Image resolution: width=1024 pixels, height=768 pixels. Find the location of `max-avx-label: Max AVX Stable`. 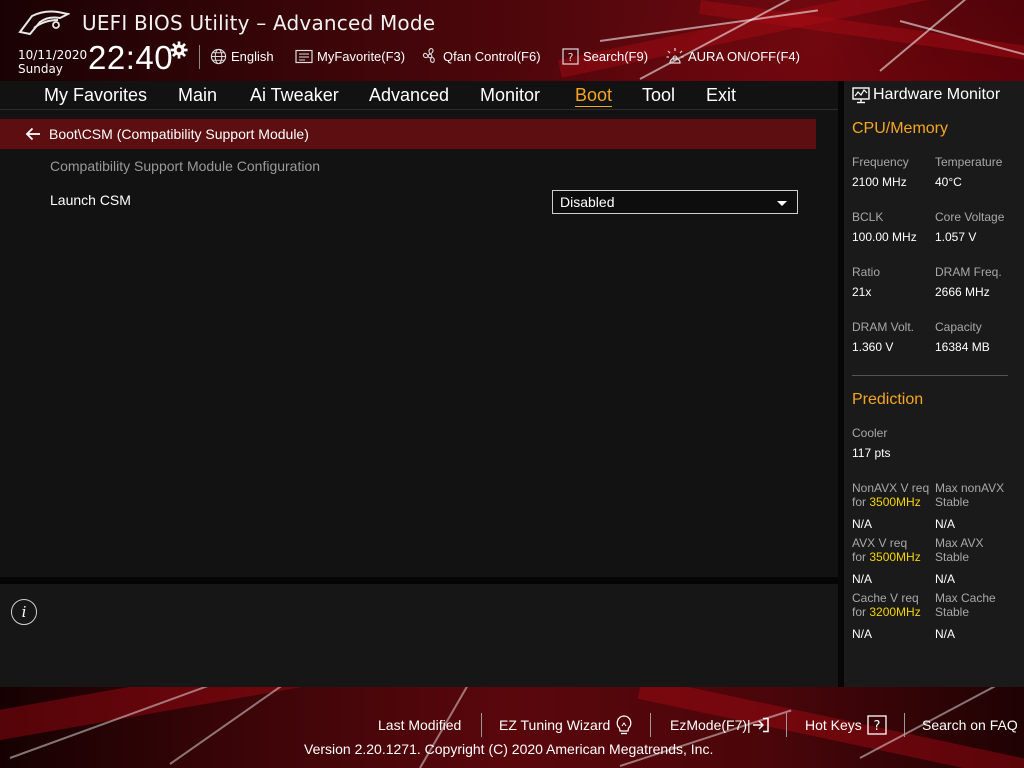

max-avx-label: Max AVX Stable is located at coordinates (959, 550).